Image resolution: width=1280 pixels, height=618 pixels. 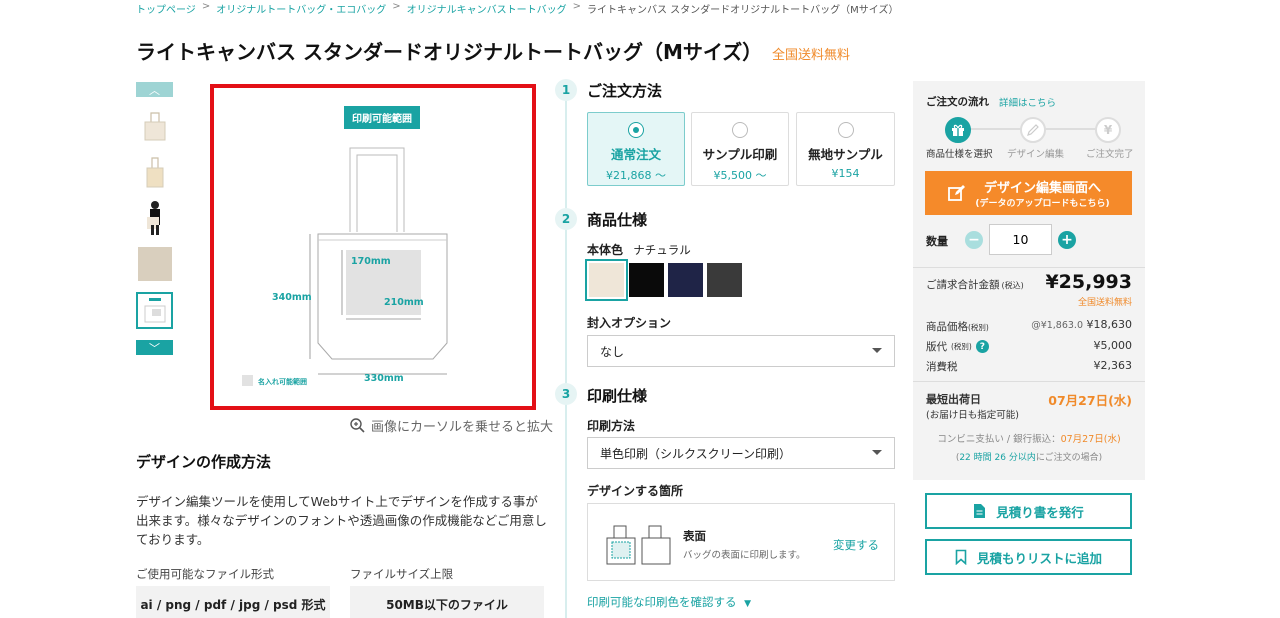 I want to click on pencil-icon, so click(x=1033, y=130).